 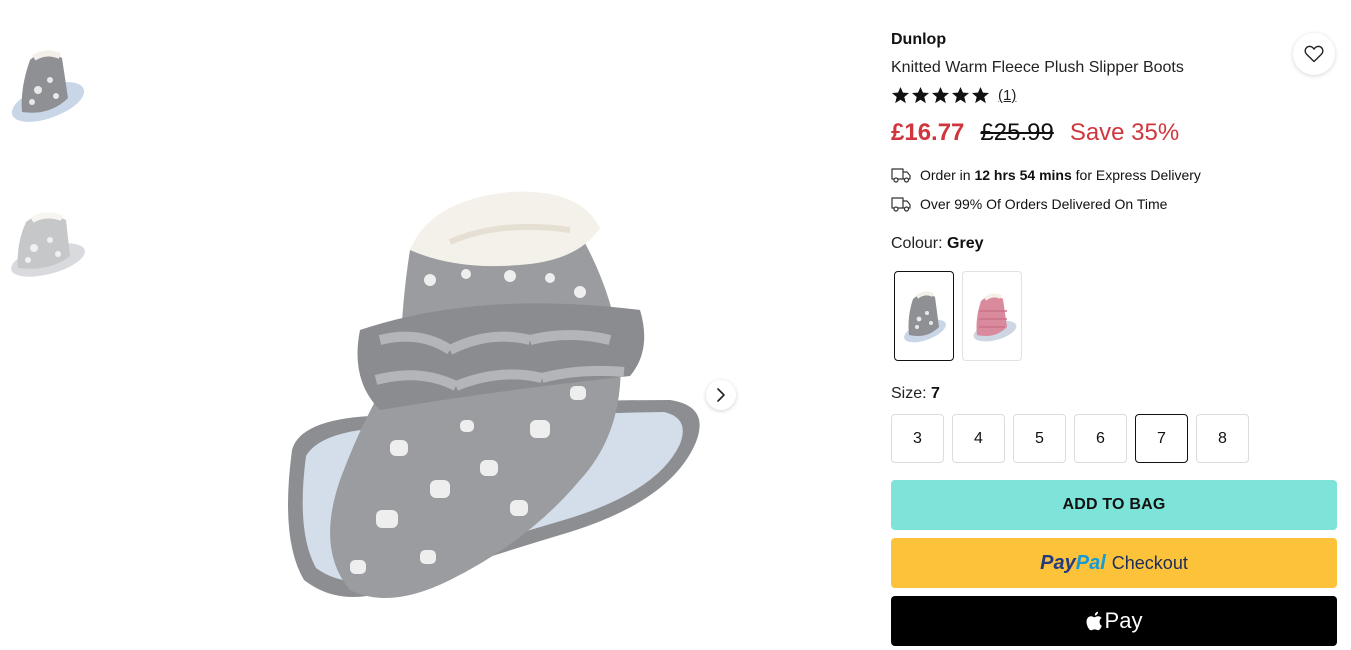 What do you see at coordinates (1090, 562) in the screenshot?
I see `paypal-logo-pal: Pal` at bounding box center [1090, 562].